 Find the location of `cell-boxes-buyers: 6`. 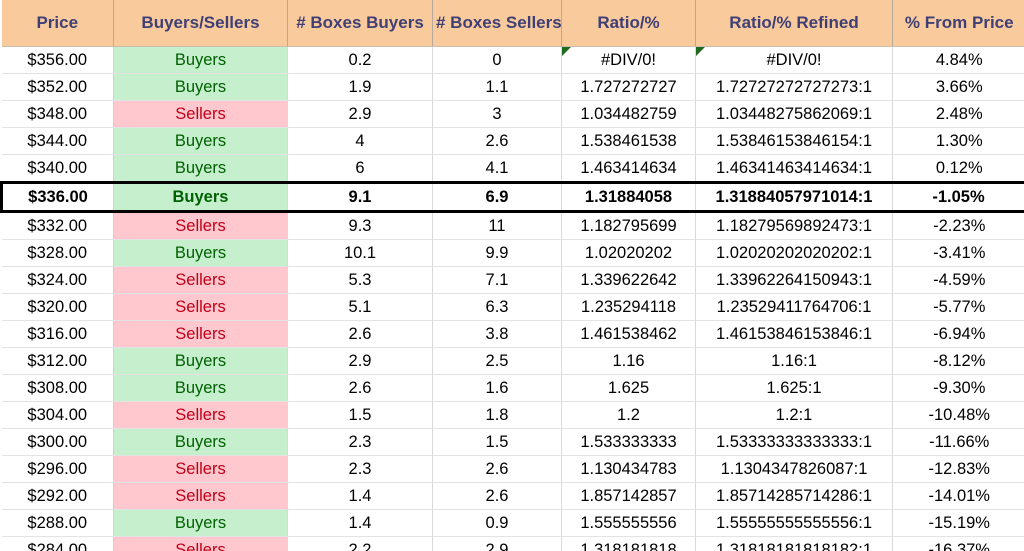

cell-boxes-buyers: 6 is located at coordinates (360, 168).